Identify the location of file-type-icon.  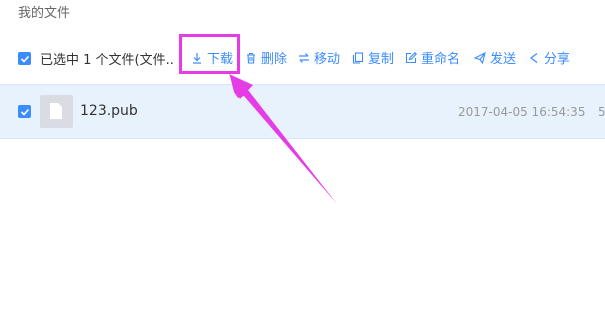
(56, 111).